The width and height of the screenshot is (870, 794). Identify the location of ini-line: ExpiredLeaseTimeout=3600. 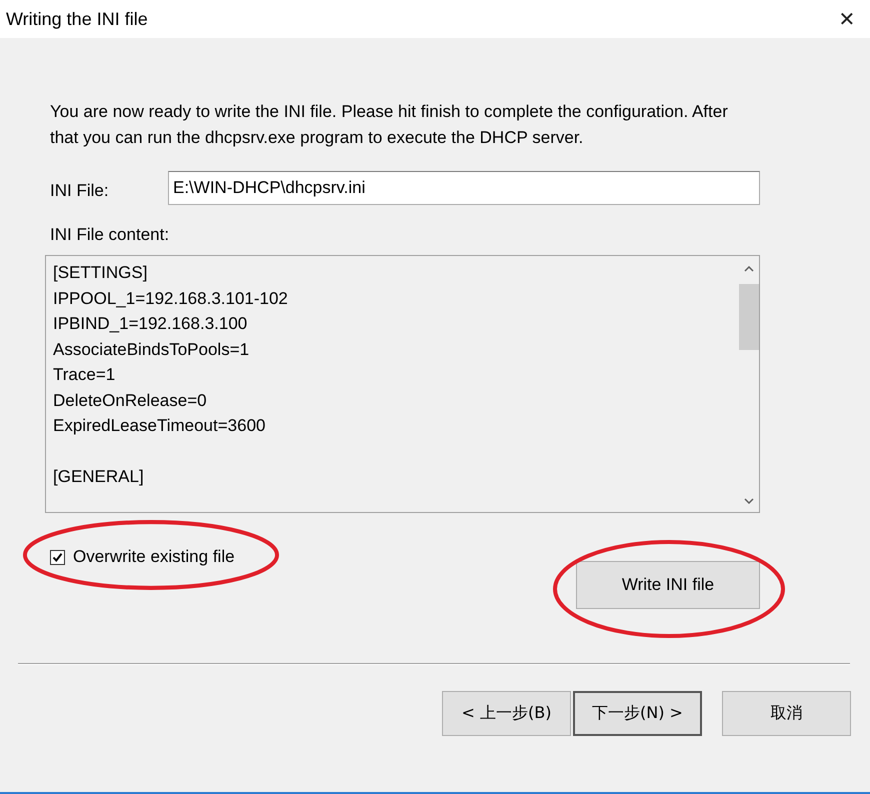
(159, 426).